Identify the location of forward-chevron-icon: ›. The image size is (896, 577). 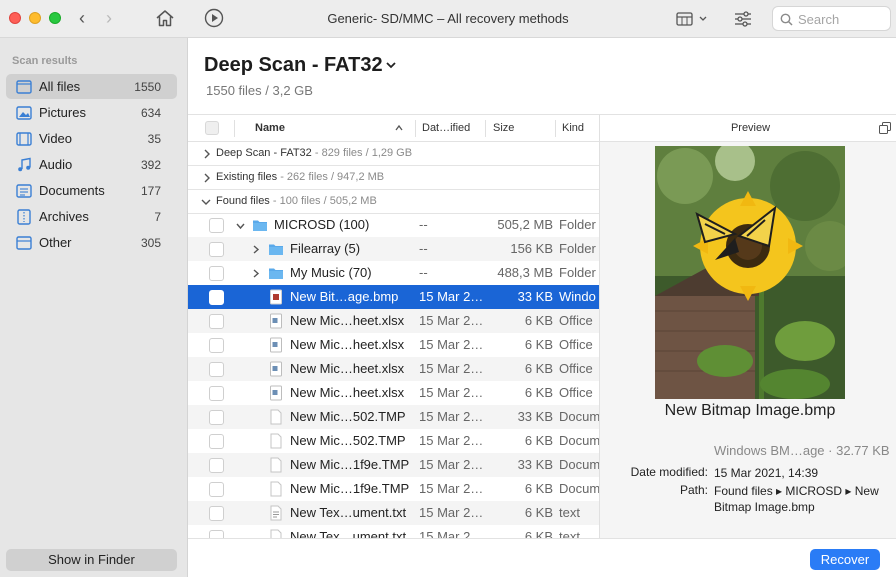
(109, 18).